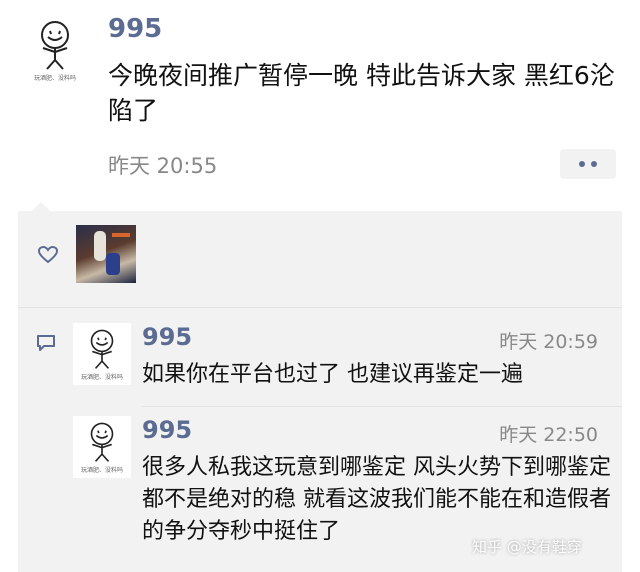 The image size is (640, 572). What do you see at coordinates (527, 547) in the screenshot?
I see `watermark: 知乎 @没有鞋穿` at bounding box center [527, 547].